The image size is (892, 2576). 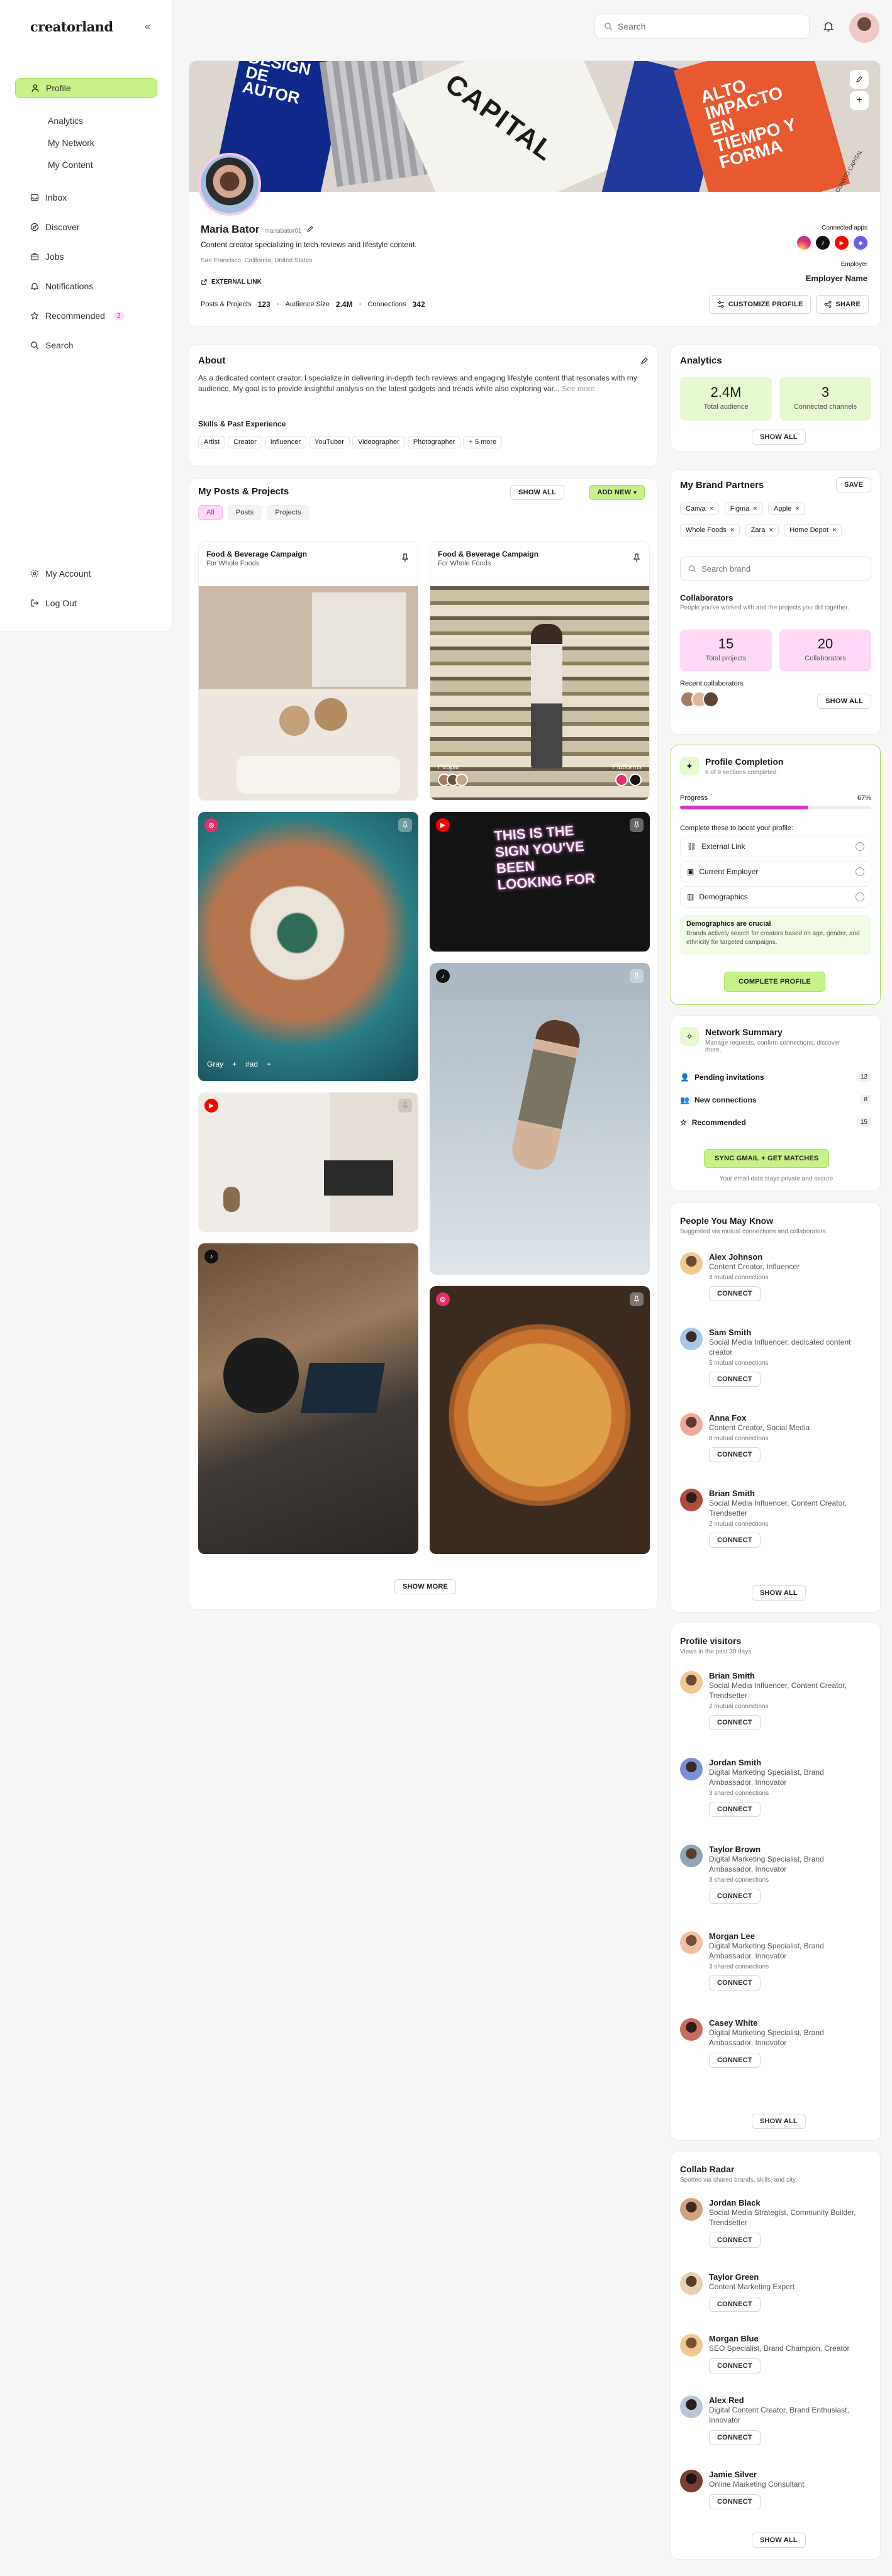 I want to click on campaign-card: Food & Beverage Campaign For Whole Foods, so click(x=308, y=671).